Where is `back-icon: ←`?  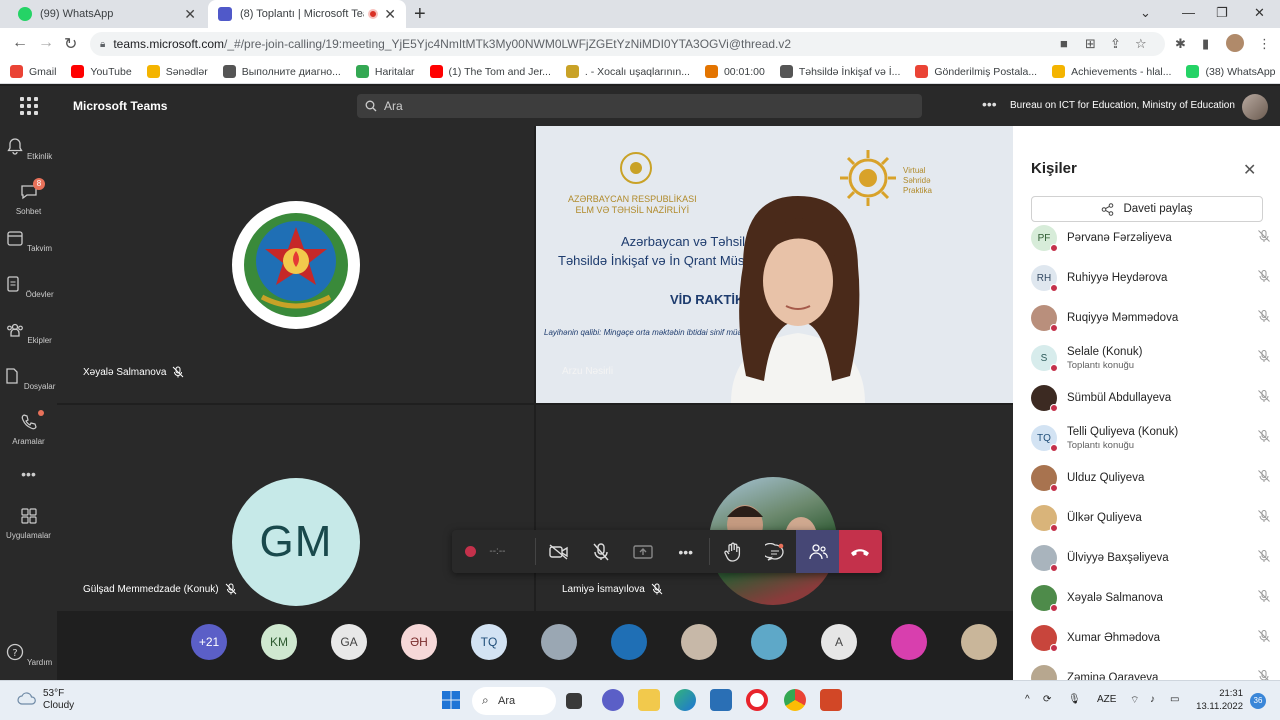 back-icon: ← is located at coordinates (20, 43).